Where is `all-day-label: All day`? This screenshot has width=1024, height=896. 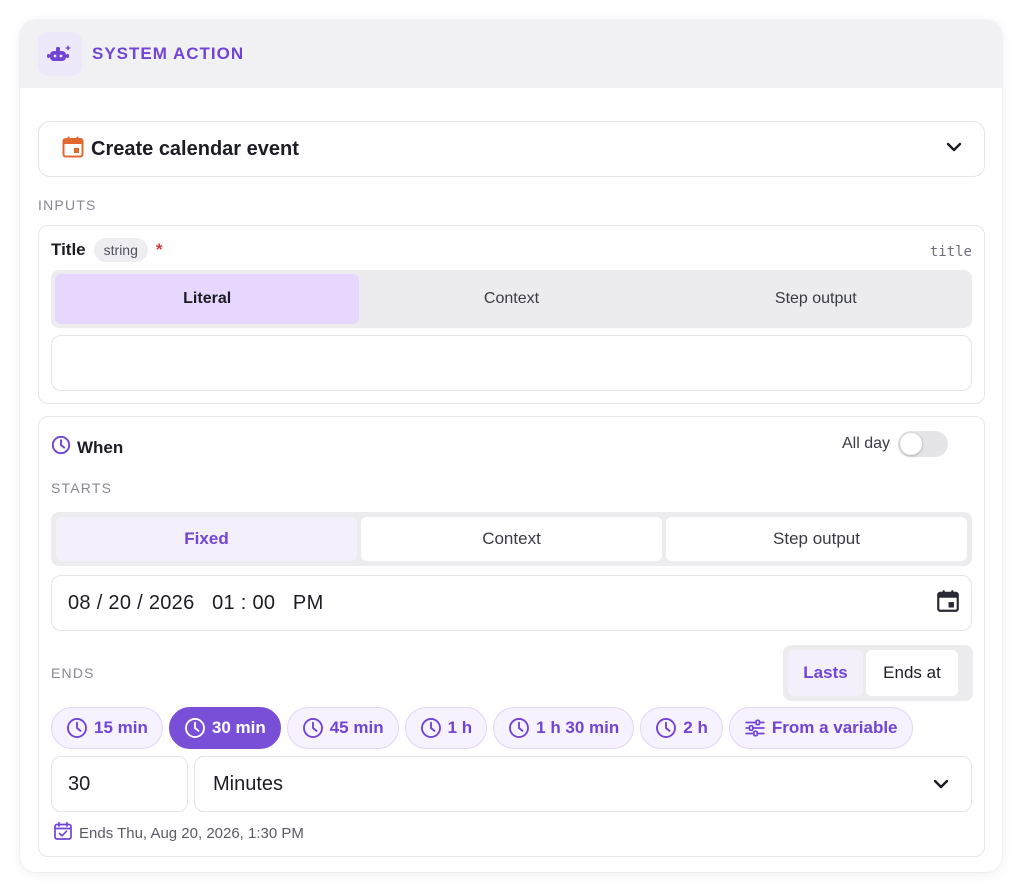 all-day-label: All day is located at coordinates (865, 443).